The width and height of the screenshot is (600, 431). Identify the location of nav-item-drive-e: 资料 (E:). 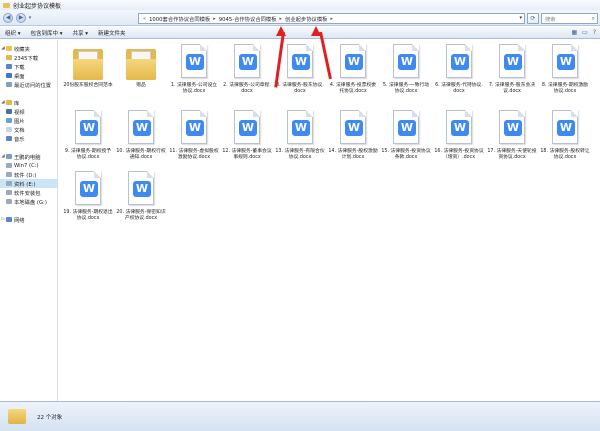
(28, 183).